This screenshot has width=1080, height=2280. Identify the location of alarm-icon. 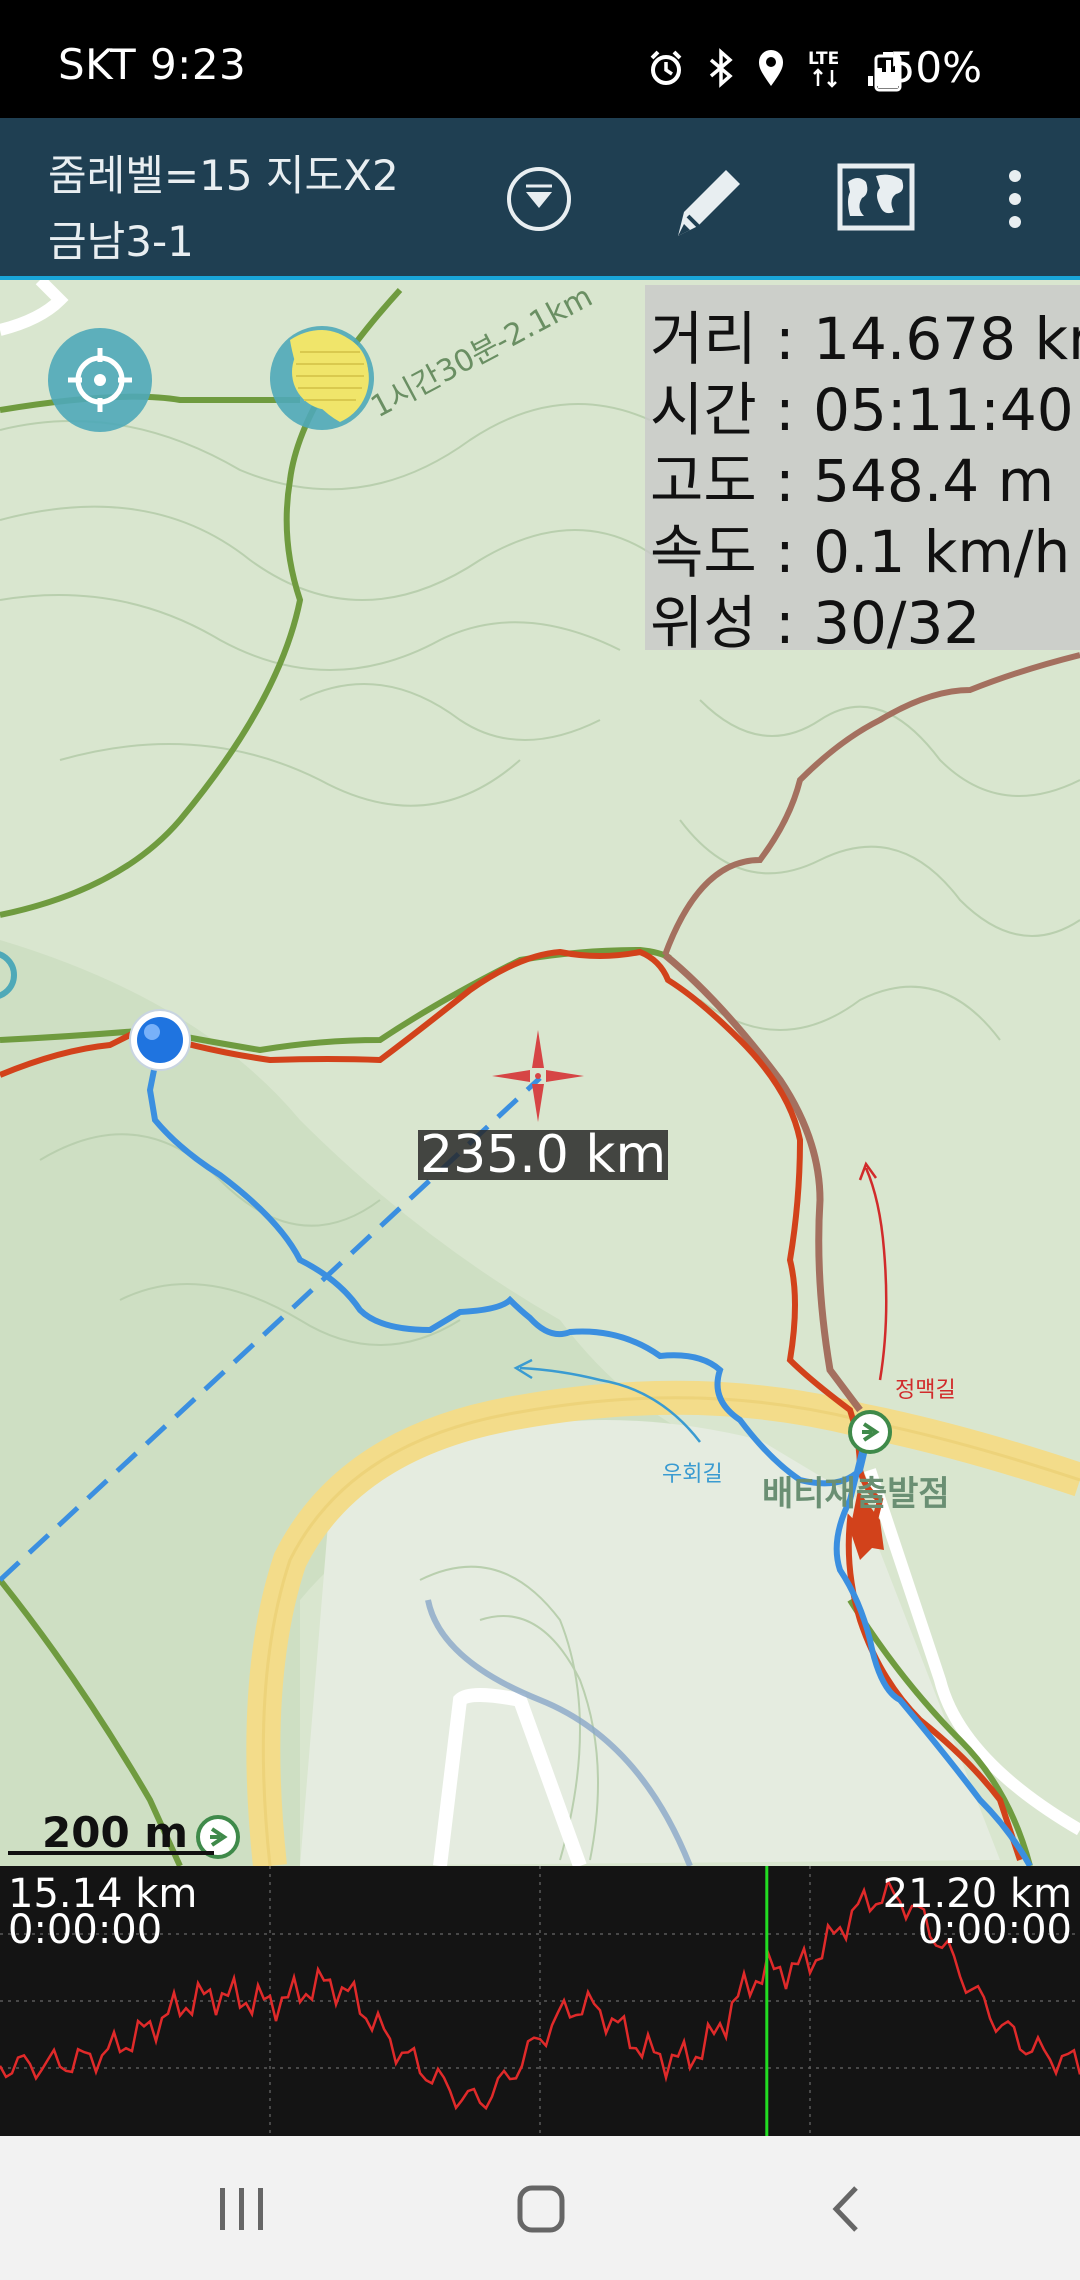
(666, 67).